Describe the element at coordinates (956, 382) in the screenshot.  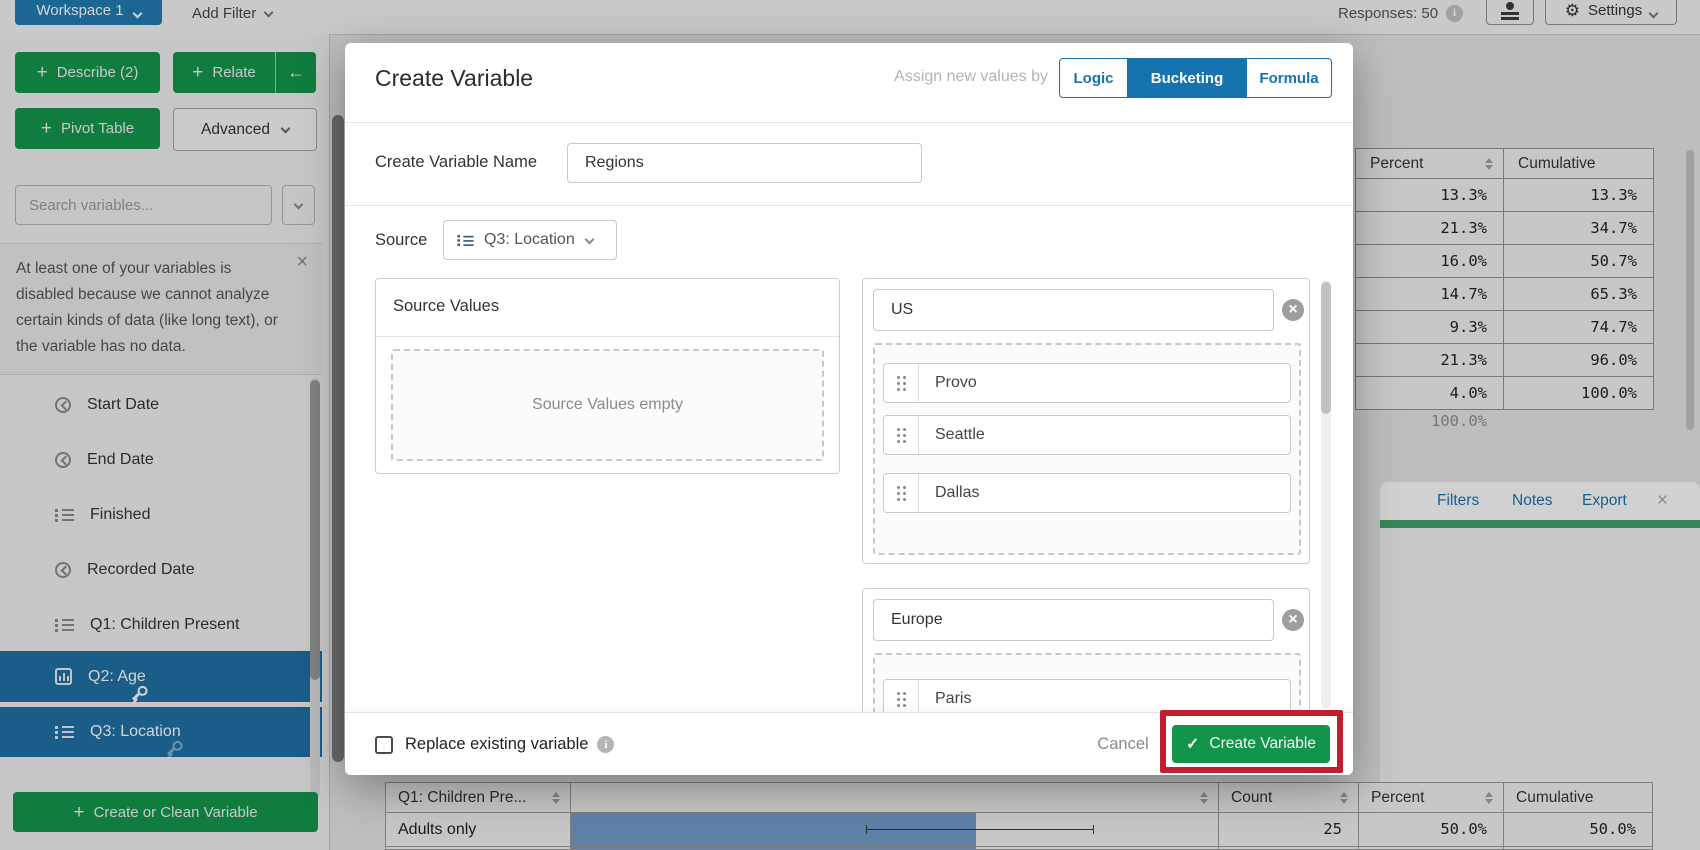
I see `bucket-item-label: Provo` at that location.